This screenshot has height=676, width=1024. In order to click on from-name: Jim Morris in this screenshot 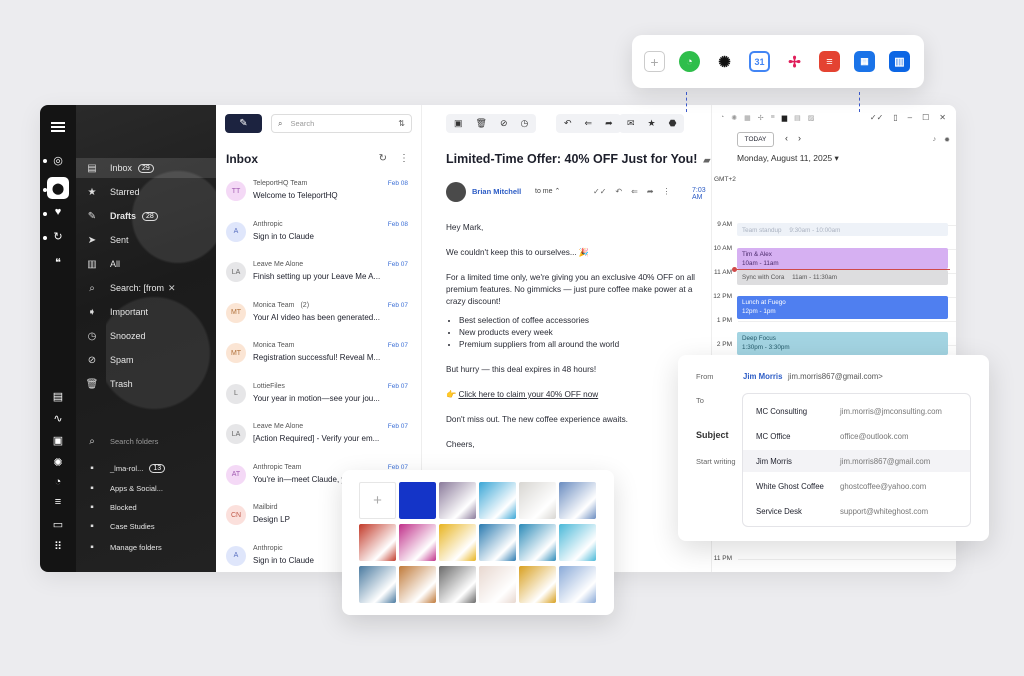, I will do `click(762, 376)`.